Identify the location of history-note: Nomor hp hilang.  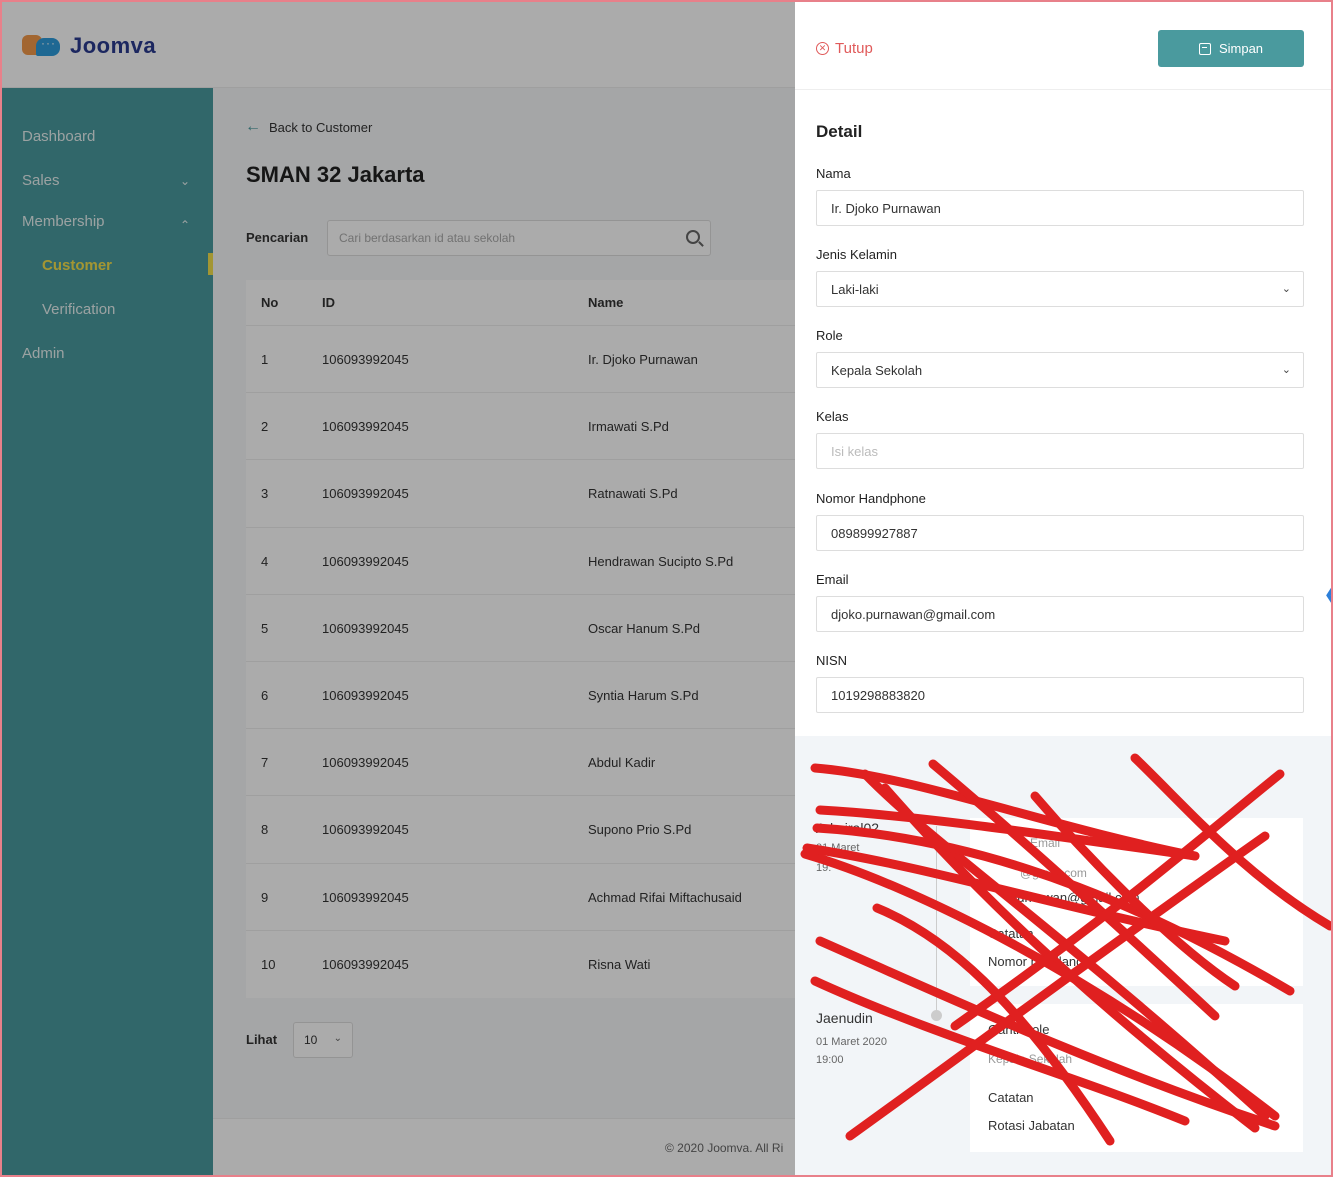
(1036, 961).